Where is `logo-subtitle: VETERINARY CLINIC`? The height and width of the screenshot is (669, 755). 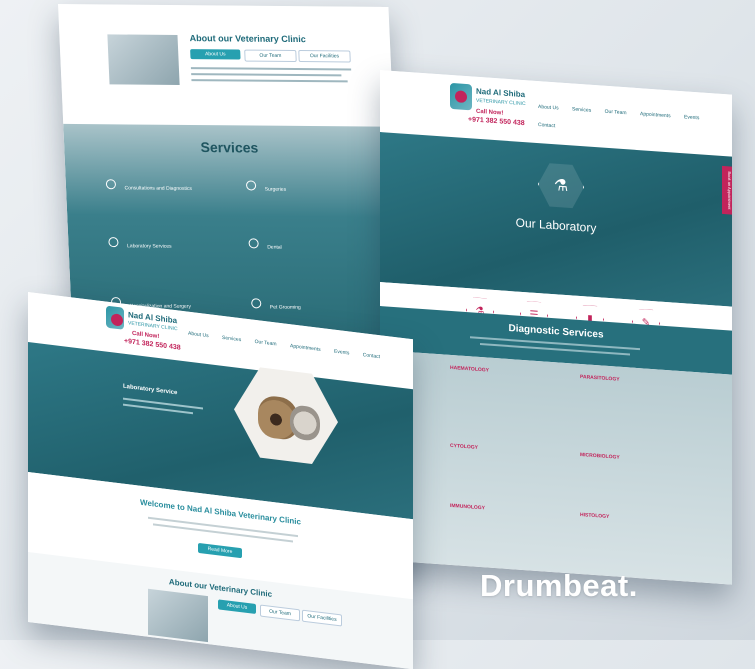
logo-subtitle: VETERINARY CLINIC is located at coordinates (501, 102).